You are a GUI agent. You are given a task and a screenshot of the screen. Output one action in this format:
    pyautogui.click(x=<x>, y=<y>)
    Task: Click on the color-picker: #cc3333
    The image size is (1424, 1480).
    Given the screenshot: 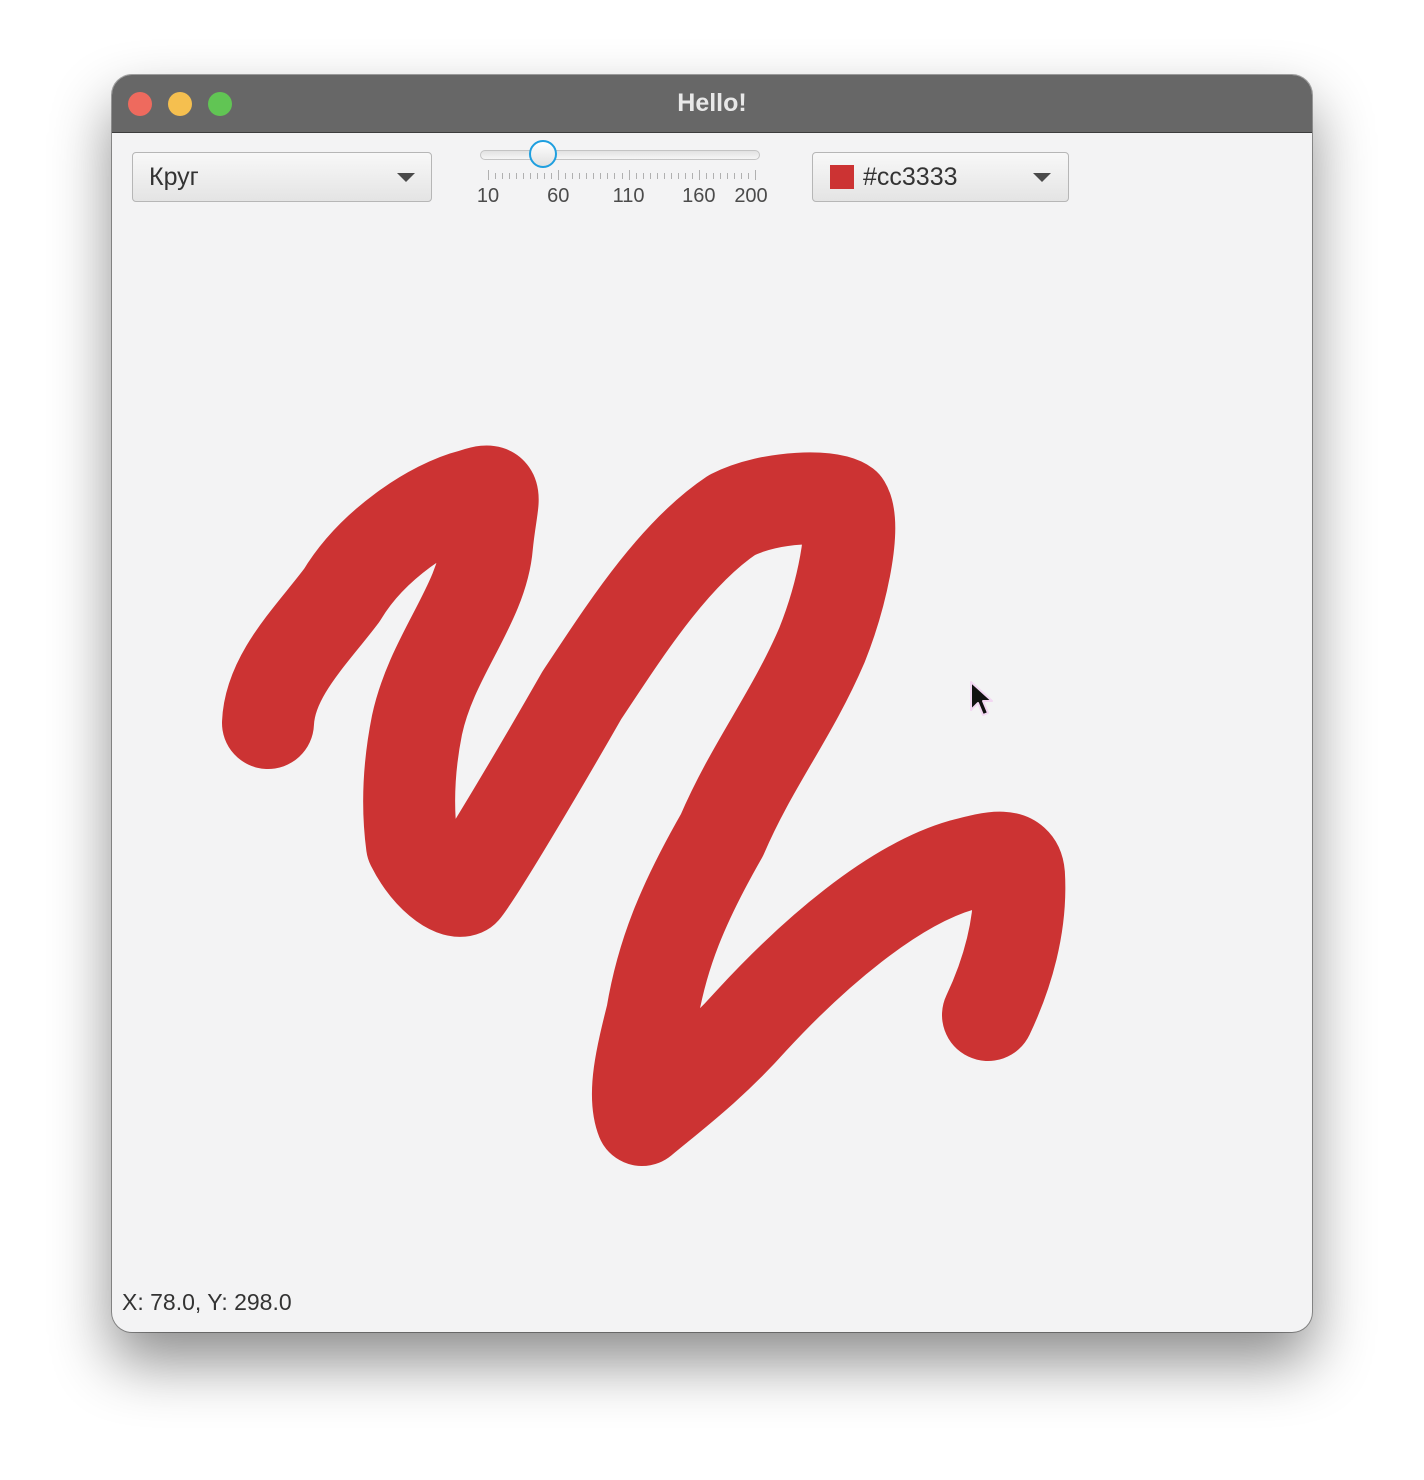 What is the action you would take?
    pyautogui.click(x=940, y=177)
    